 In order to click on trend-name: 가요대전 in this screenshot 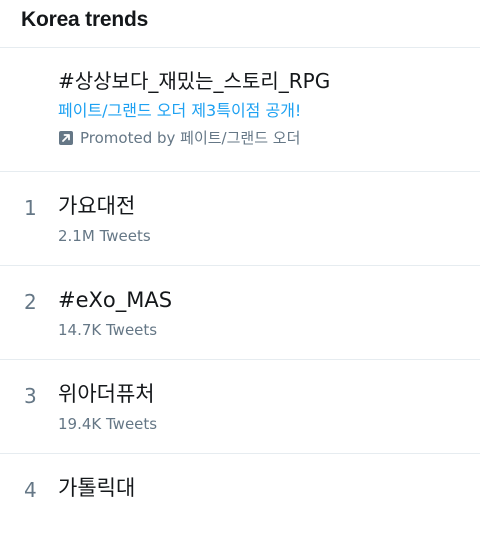, I will do `click(269, 206)`.